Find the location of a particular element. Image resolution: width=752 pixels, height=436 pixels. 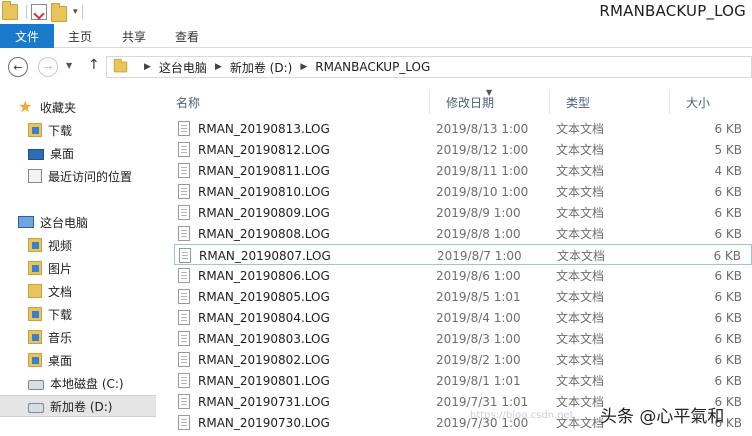

file-row: RMAN_20190803.LOG 2019/8/3 1:00 文本文档 6 KB is located at coordinates (463, 338).